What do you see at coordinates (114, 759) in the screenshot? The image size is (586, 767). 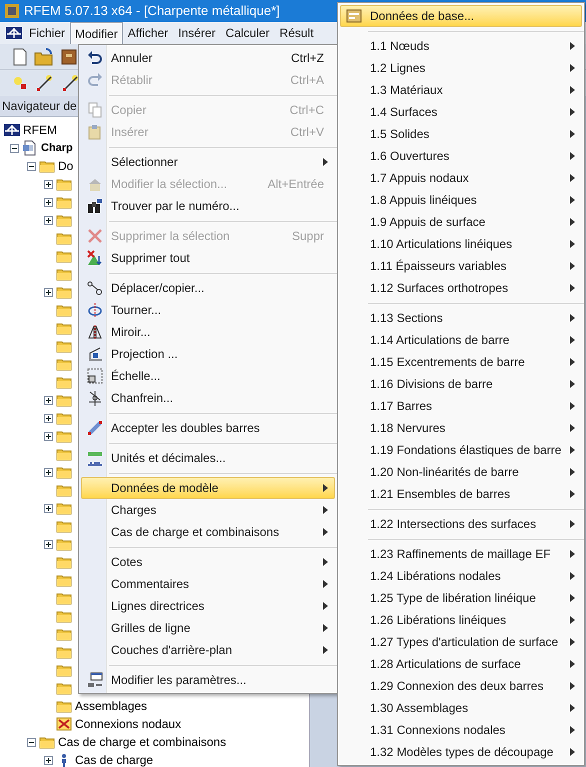 I see `tree-item: Cas de charge` at bounding box center [114, 759].